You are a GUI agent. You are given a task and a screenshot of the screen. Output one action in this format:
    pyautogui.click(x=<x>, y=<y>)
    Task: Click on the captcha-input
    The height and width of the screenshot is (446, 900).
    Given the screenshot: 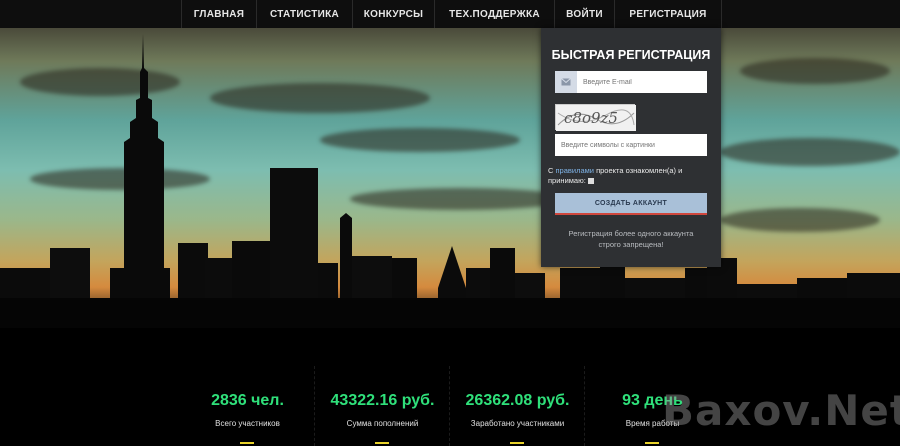 What is the action you would take?
    pyautogui.click(x=631, y=145)
    